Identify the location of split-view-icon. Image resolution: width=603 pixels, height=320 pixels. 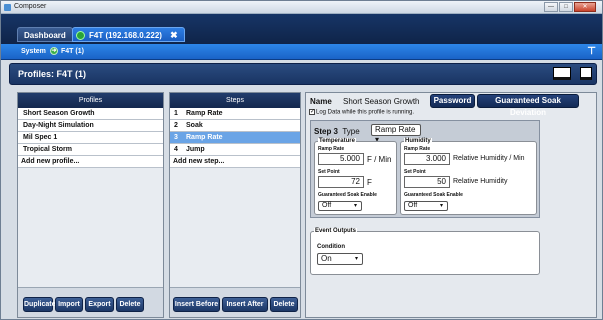
(586, 73).